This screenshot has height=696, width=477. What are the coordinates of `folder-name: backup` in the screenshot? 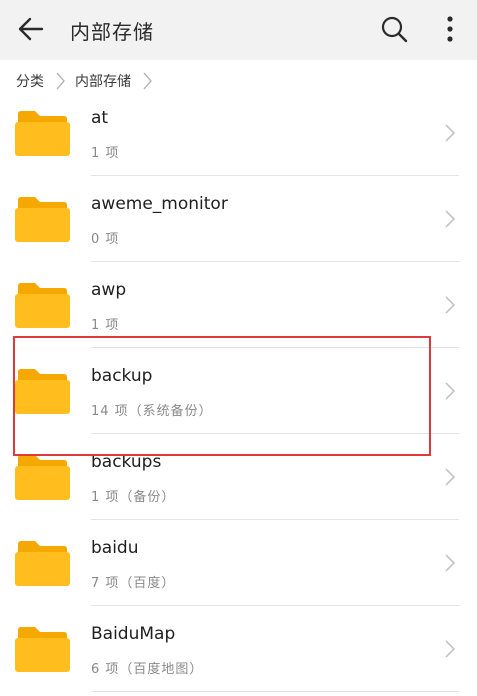 It's located at (122, 376).